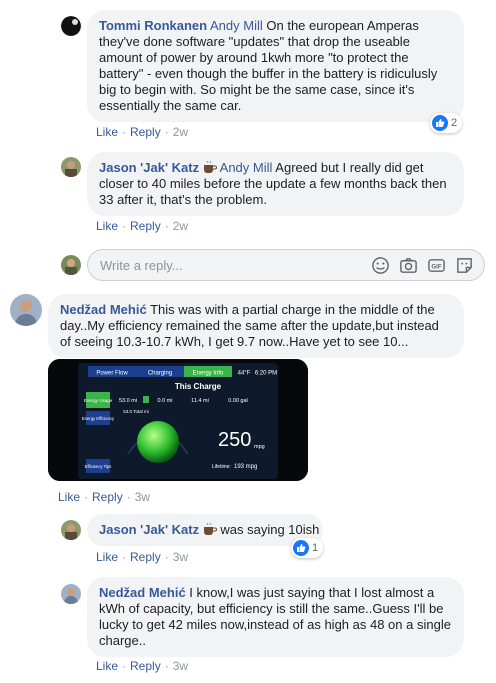  I want to click on svg-text: Lifetime:, so click(221, 467).